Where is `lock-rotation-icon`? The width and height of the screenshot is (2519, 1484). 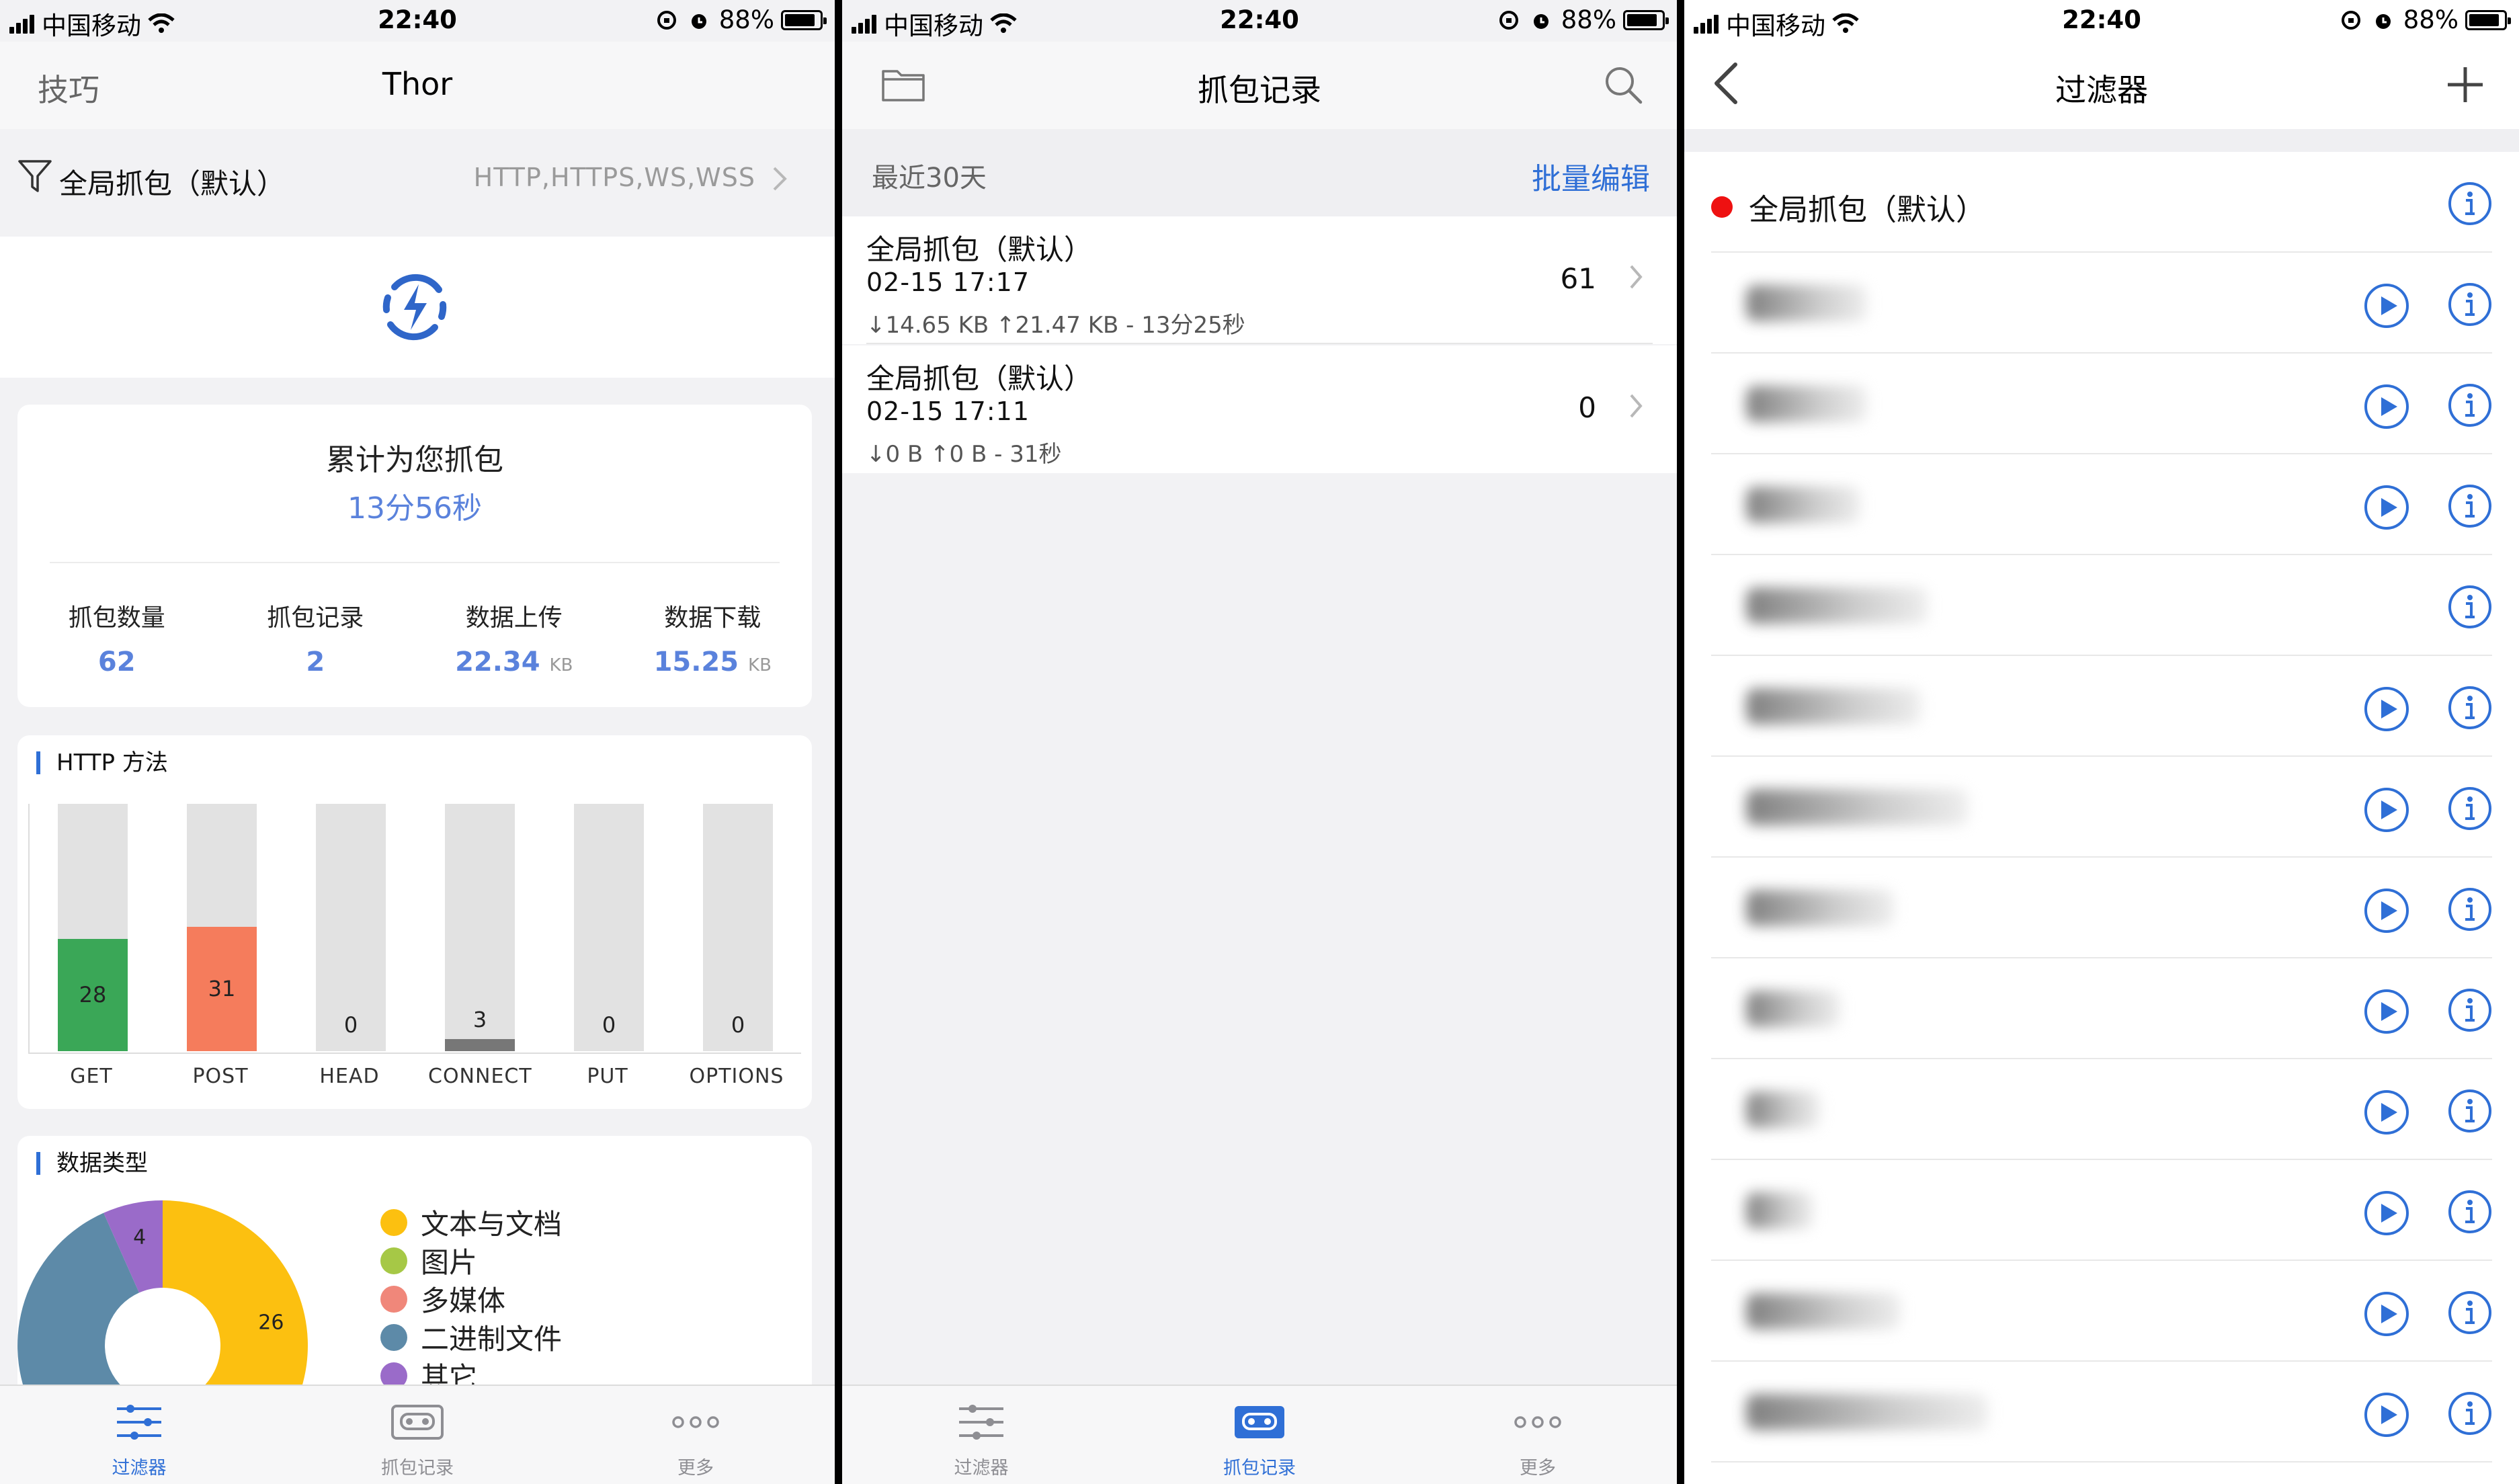 lock-rotation-icon is located at coordinates (2350, 20).